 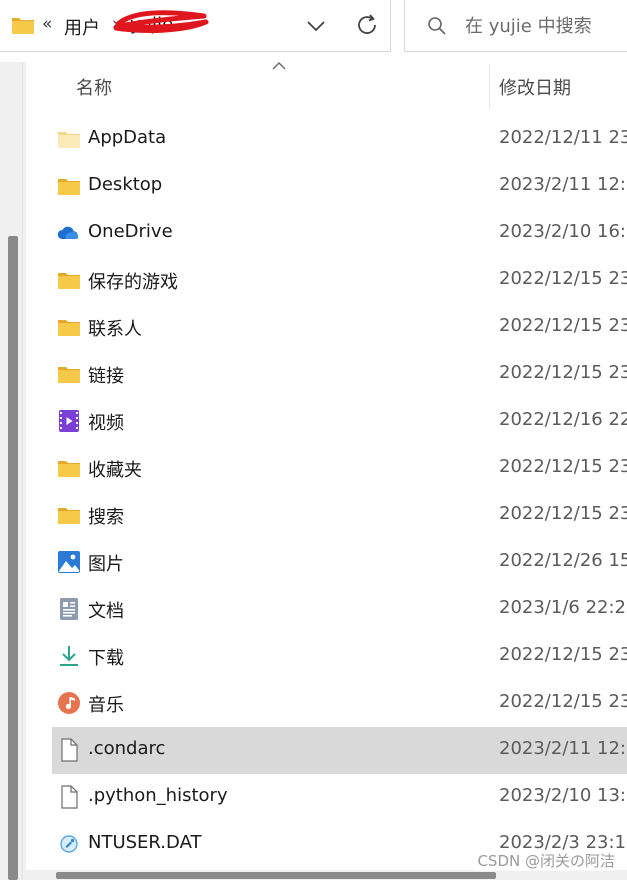 I want to click on horizontal-scrollbar, so click(x=326, y=875).